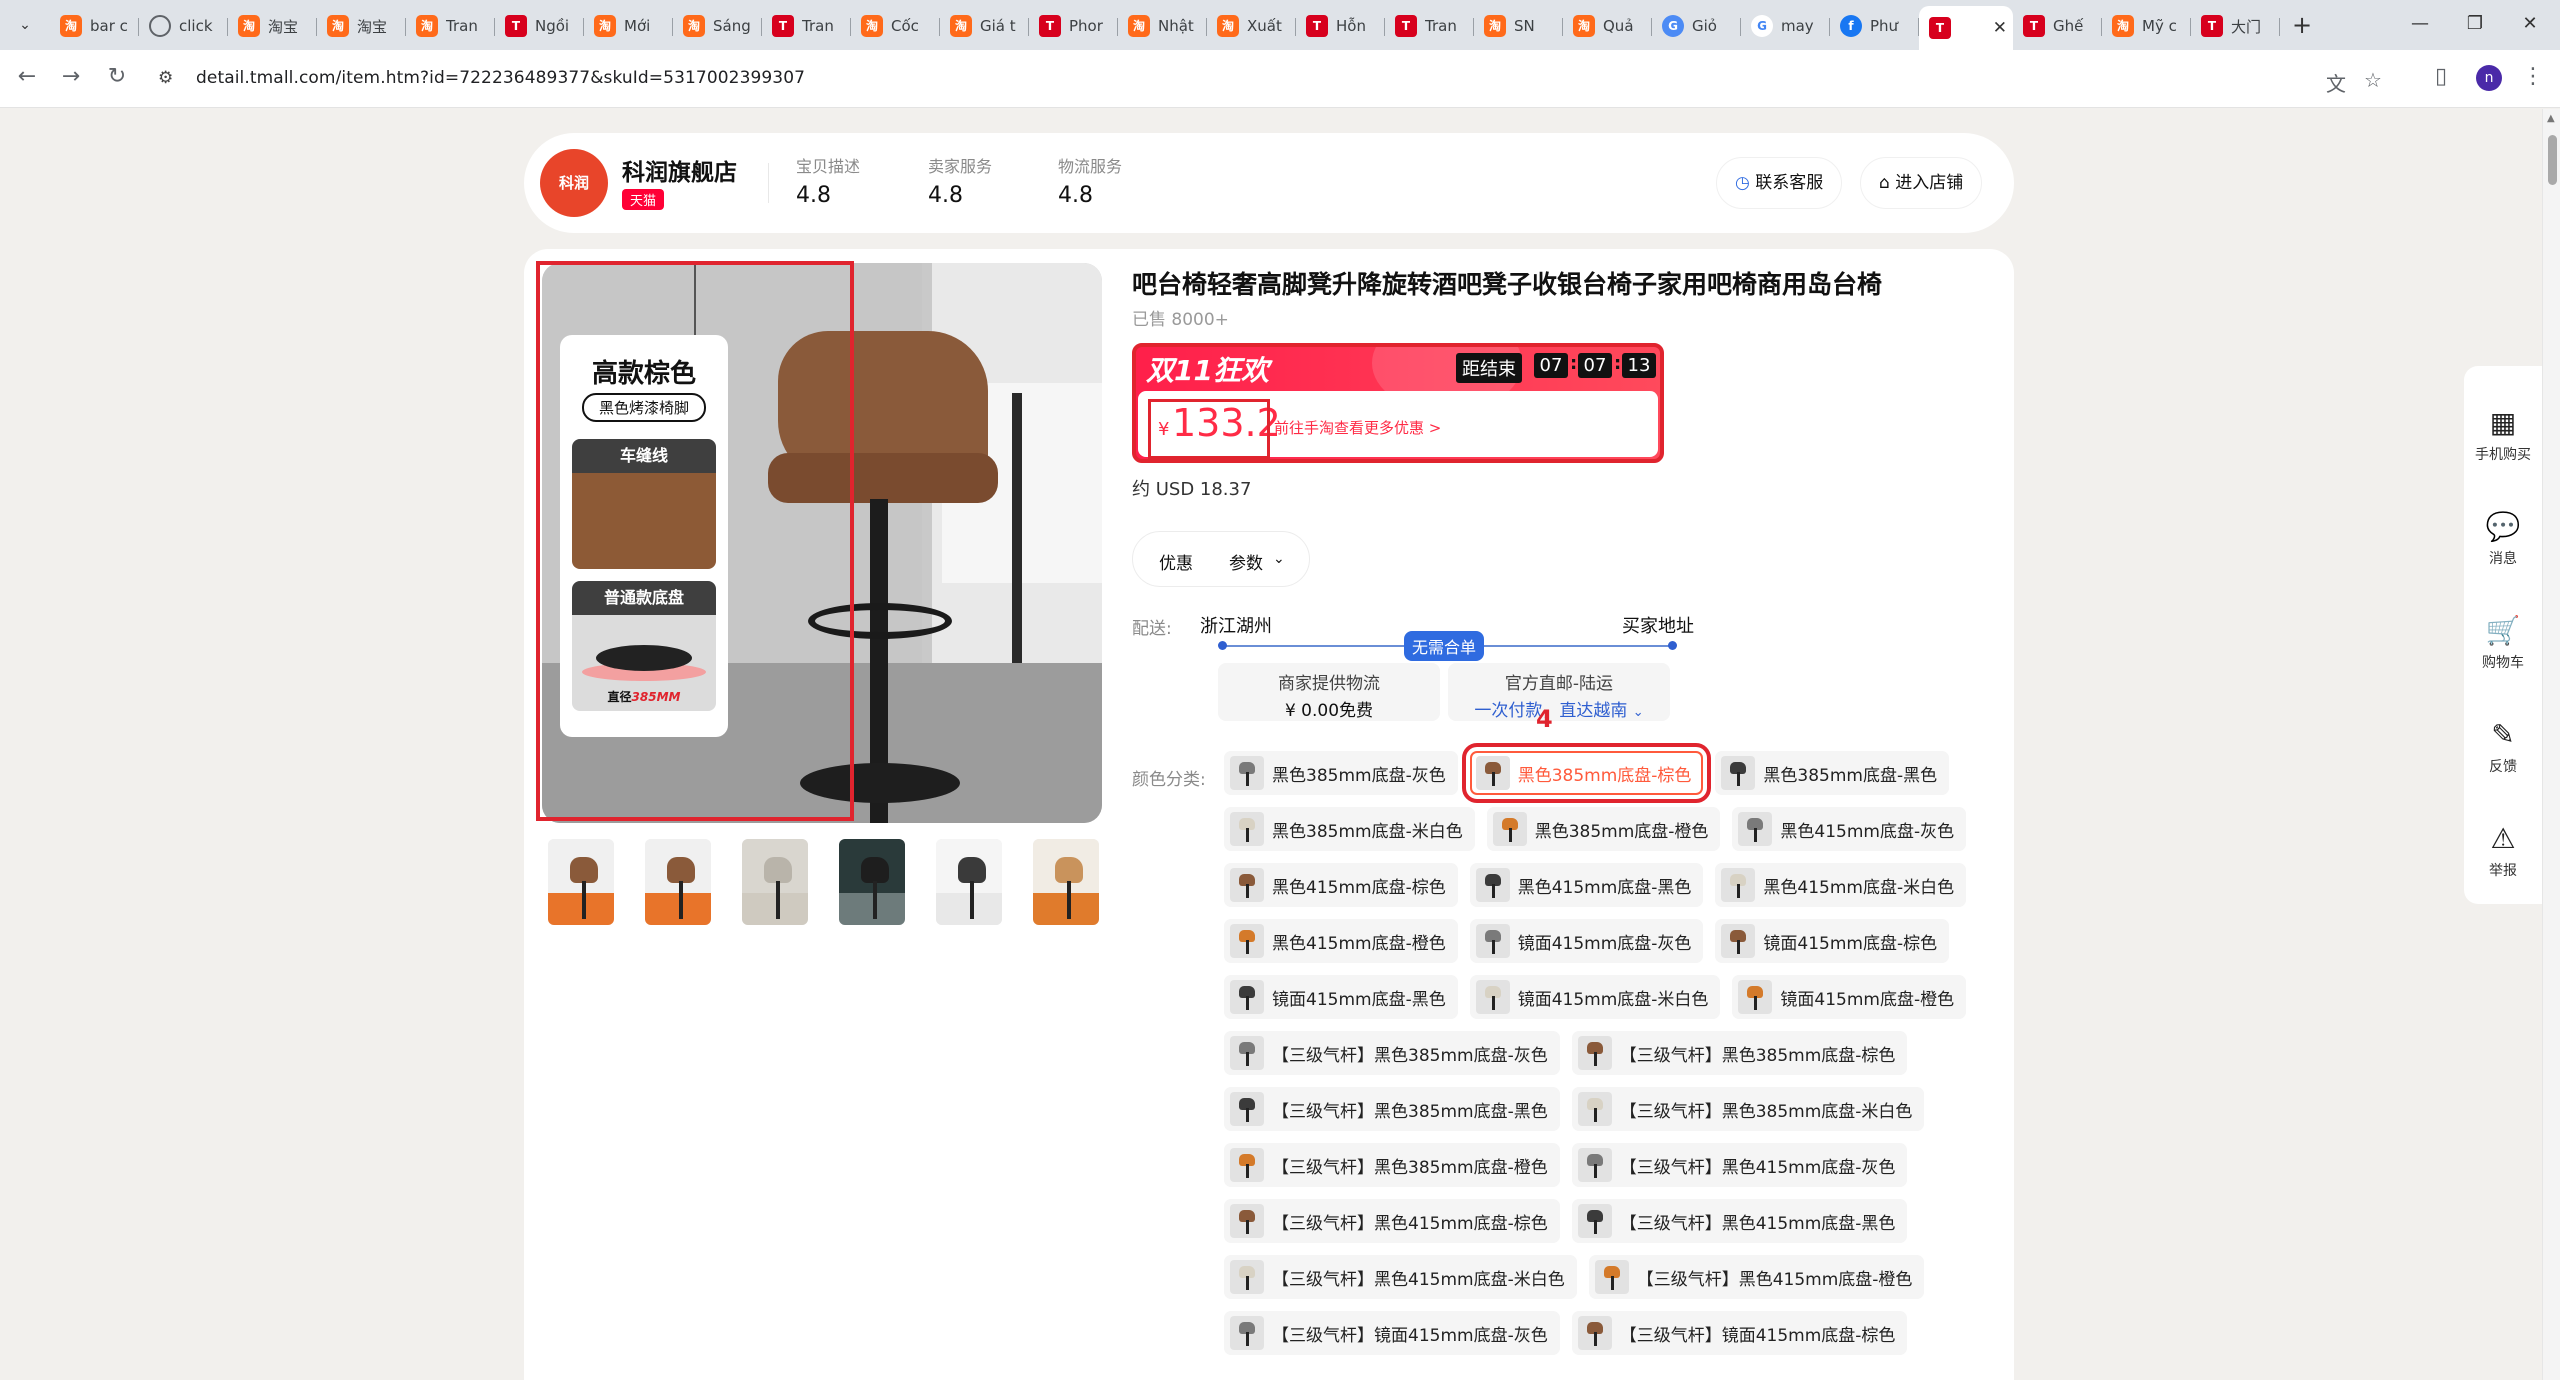  I want to click on site-info-icon: ⚙, so click(165, 78).